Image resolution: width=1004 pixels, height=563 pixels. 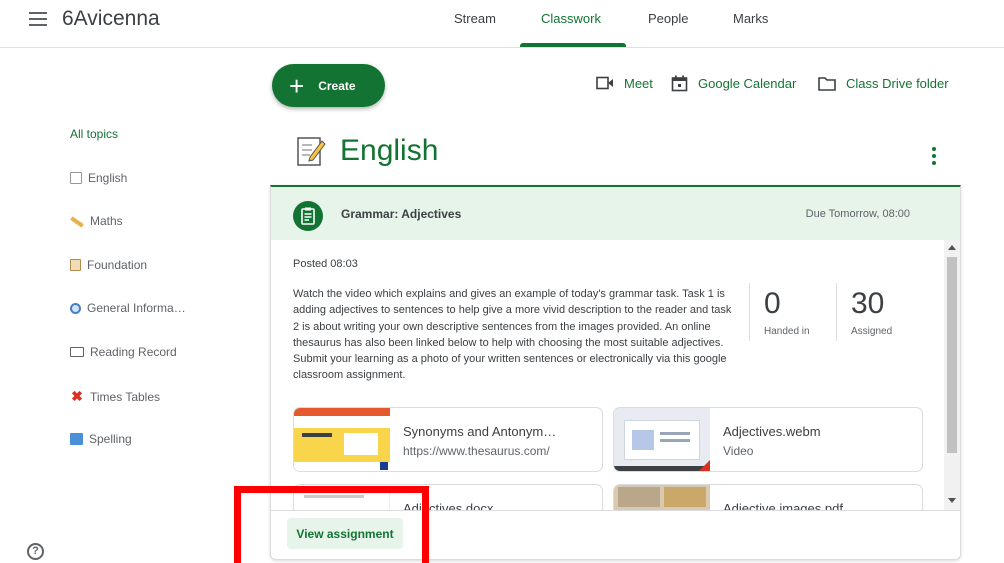 What do you see at coordinates (787, 331) in the screenshot?
I see `handed-in-label: Handed in` at bounding box center [787, 331].